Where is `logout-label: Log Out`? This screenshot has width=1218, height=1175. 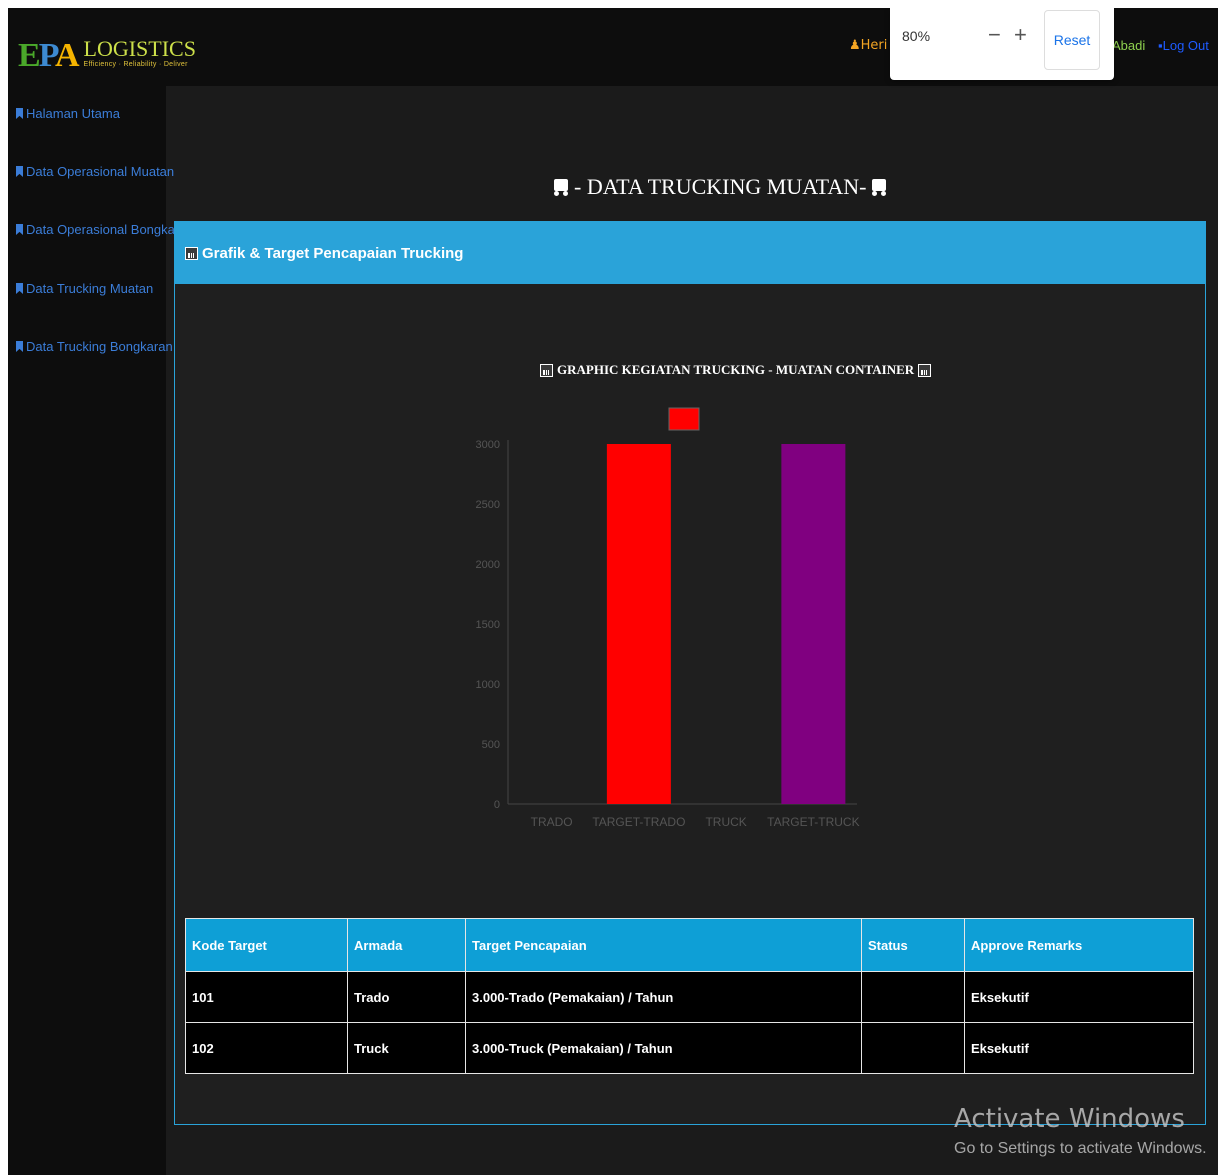 logout-label: Log Out is located at coordinates (1185, 45).